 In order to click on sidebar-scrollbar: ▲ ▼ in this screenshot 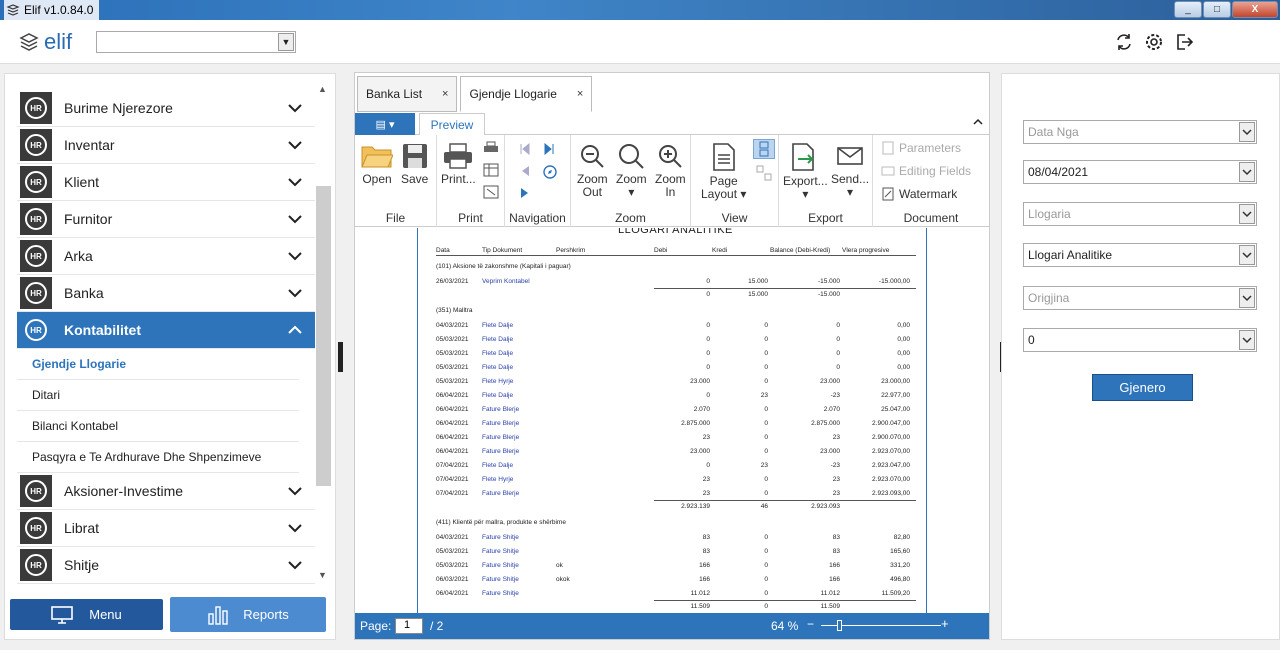, I will do `click(323, 332)`.